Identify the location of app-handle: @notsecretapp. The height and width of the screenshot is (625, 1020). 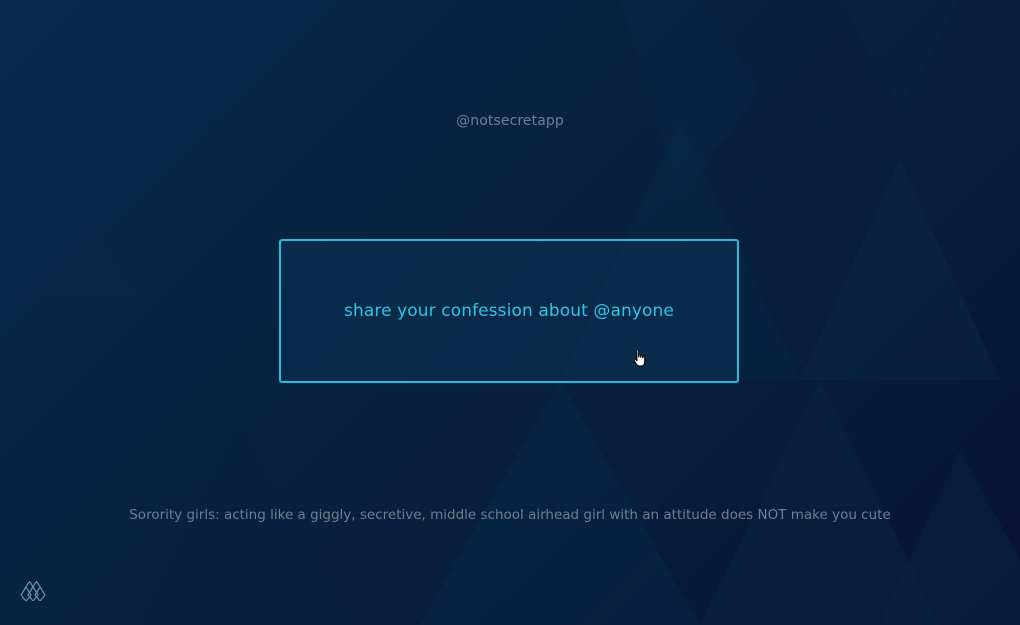
(510, 121).